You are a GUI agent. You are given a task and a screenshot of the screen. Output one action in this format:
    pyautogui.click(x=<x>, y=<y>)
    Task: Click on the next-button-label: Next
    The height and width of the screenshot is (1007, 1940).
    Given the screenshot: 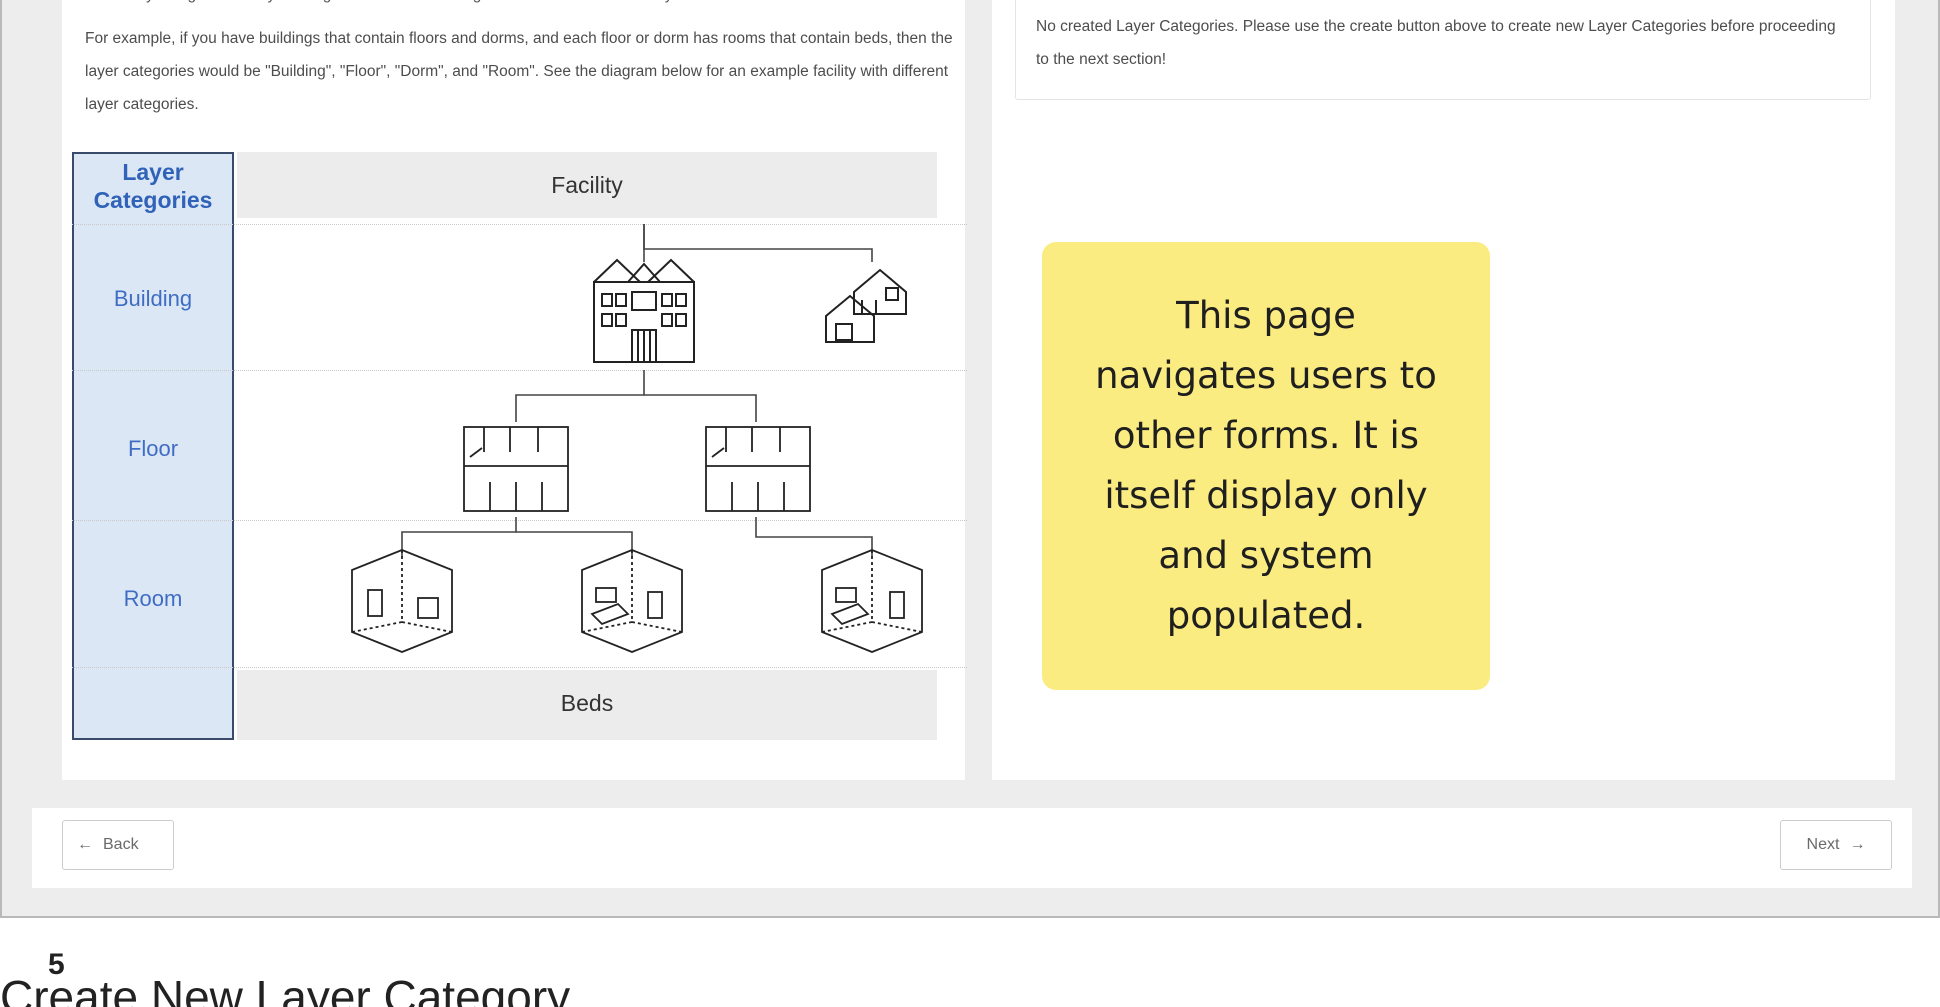 What is the action you would take?
    pyautogui.click(x=1823, y=844)
    